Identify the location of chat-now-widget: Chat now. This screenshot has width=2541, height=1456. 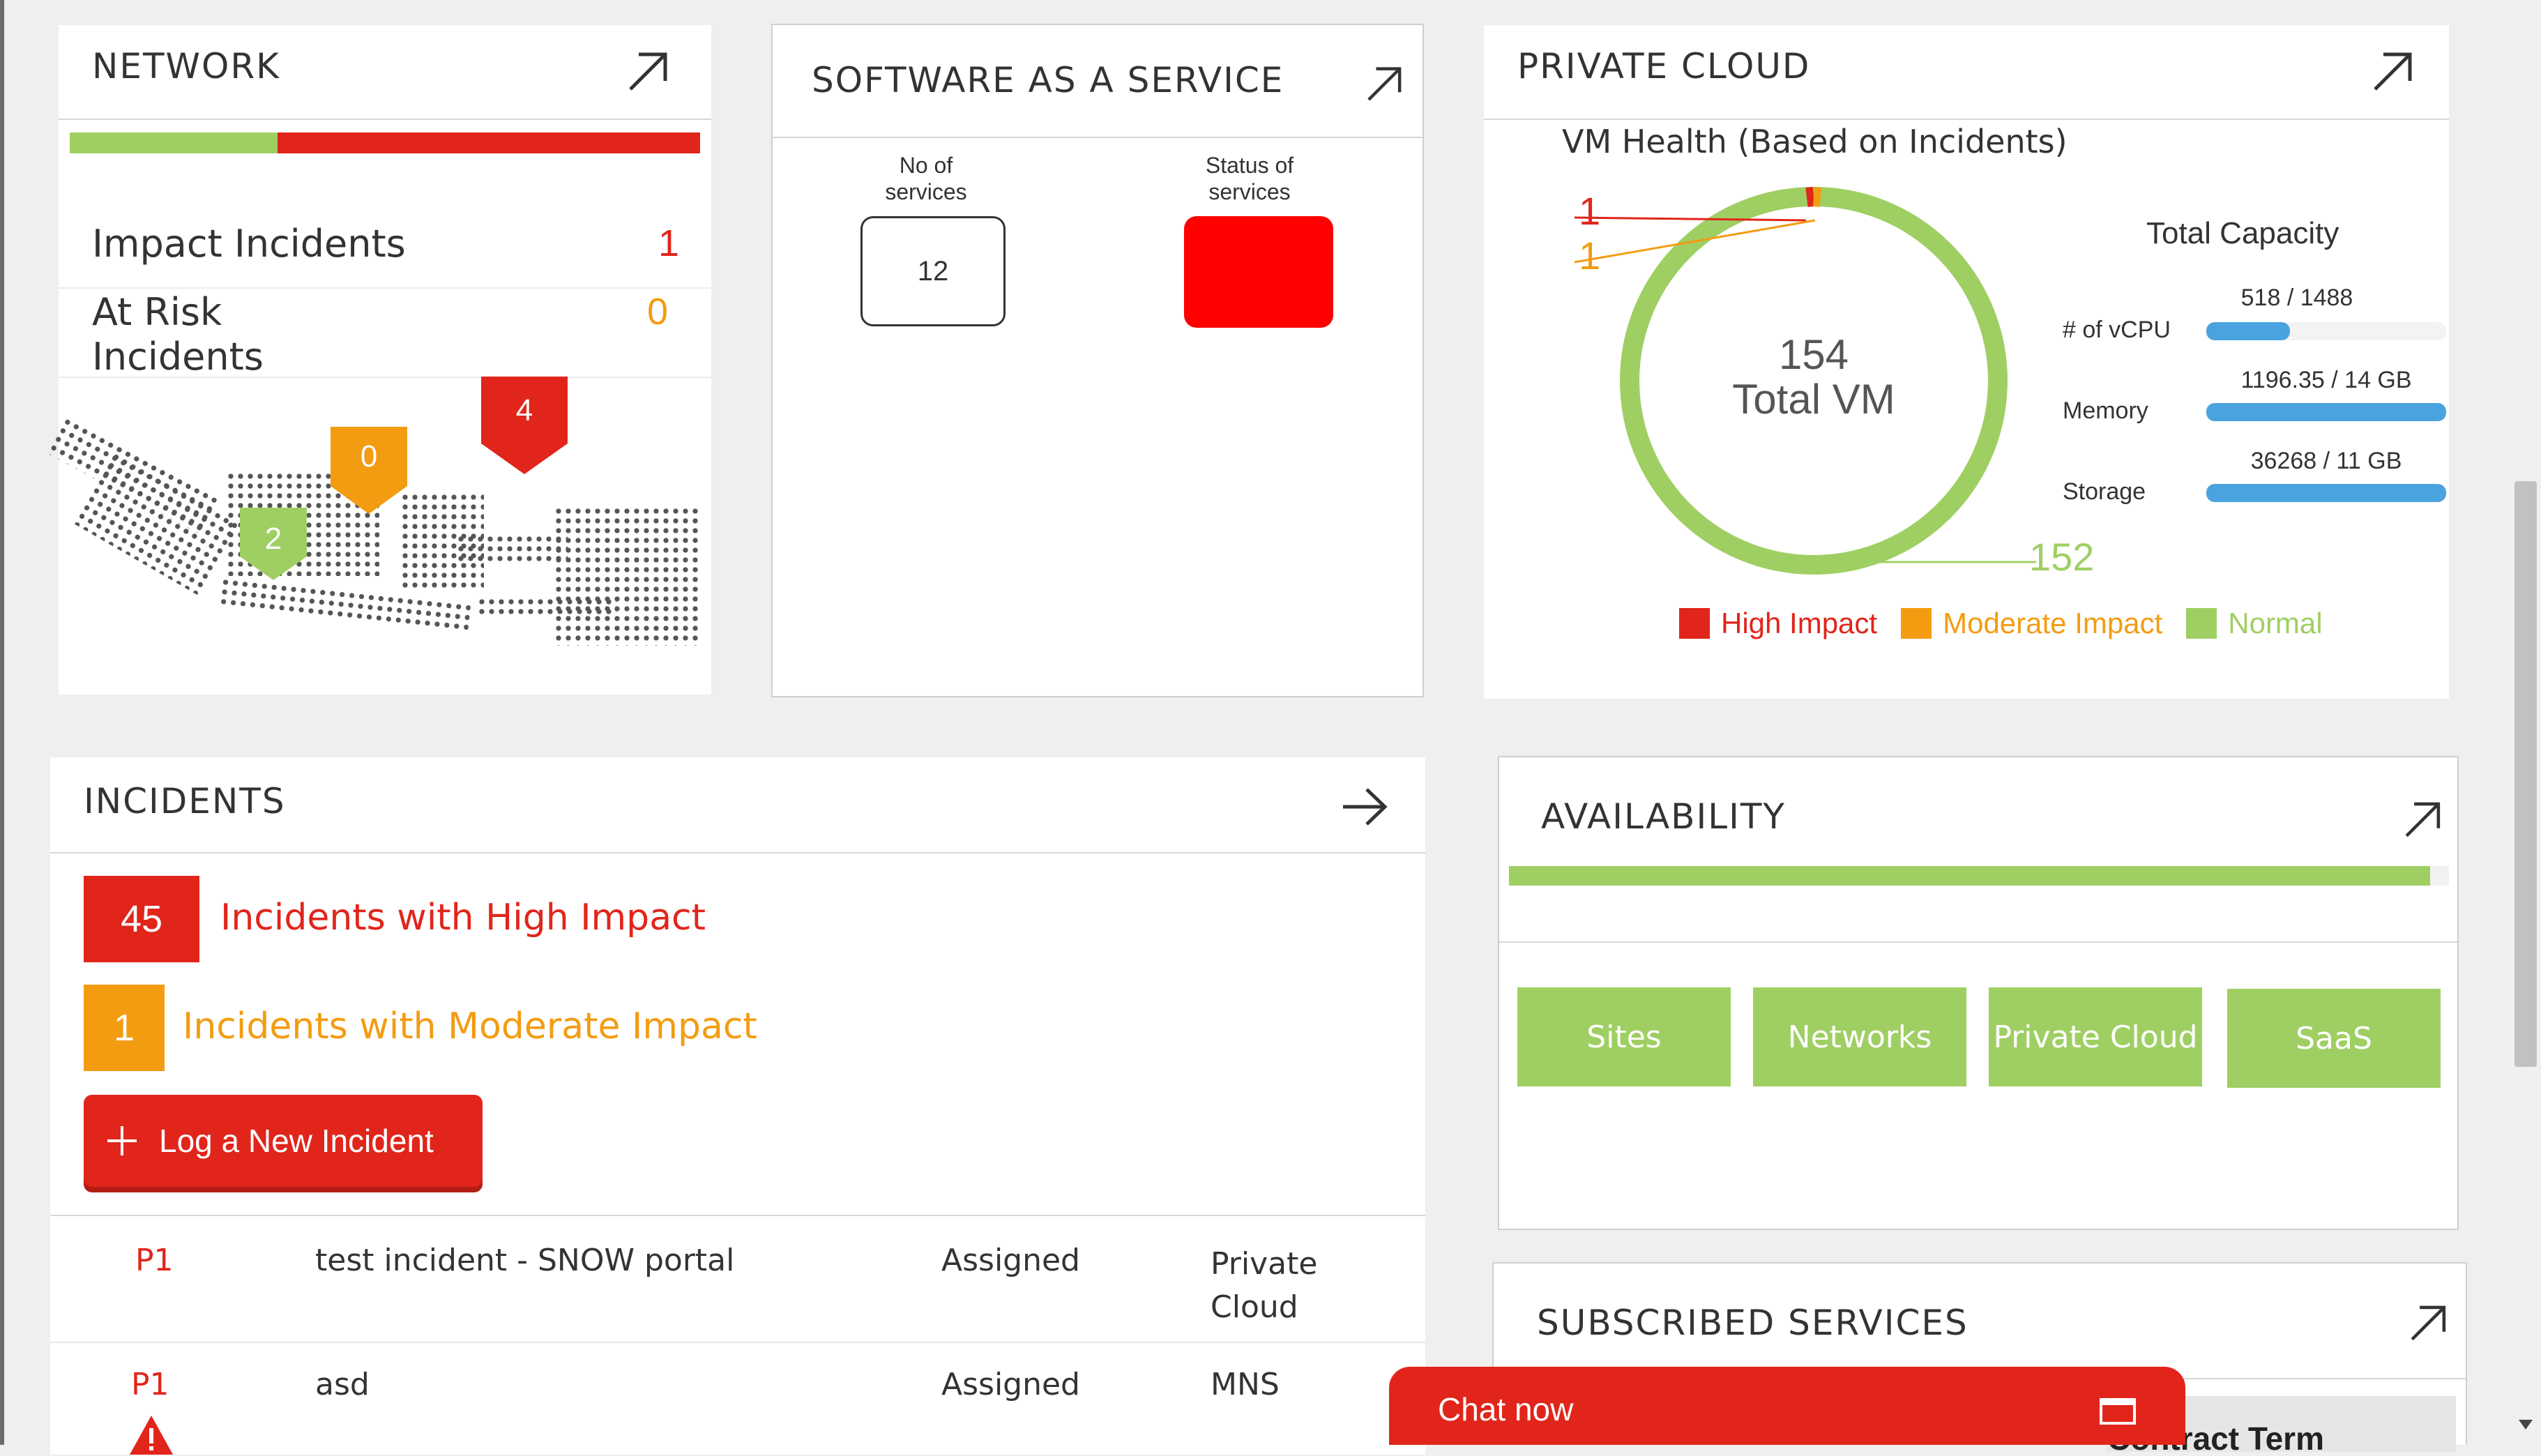
(1787, 1406).